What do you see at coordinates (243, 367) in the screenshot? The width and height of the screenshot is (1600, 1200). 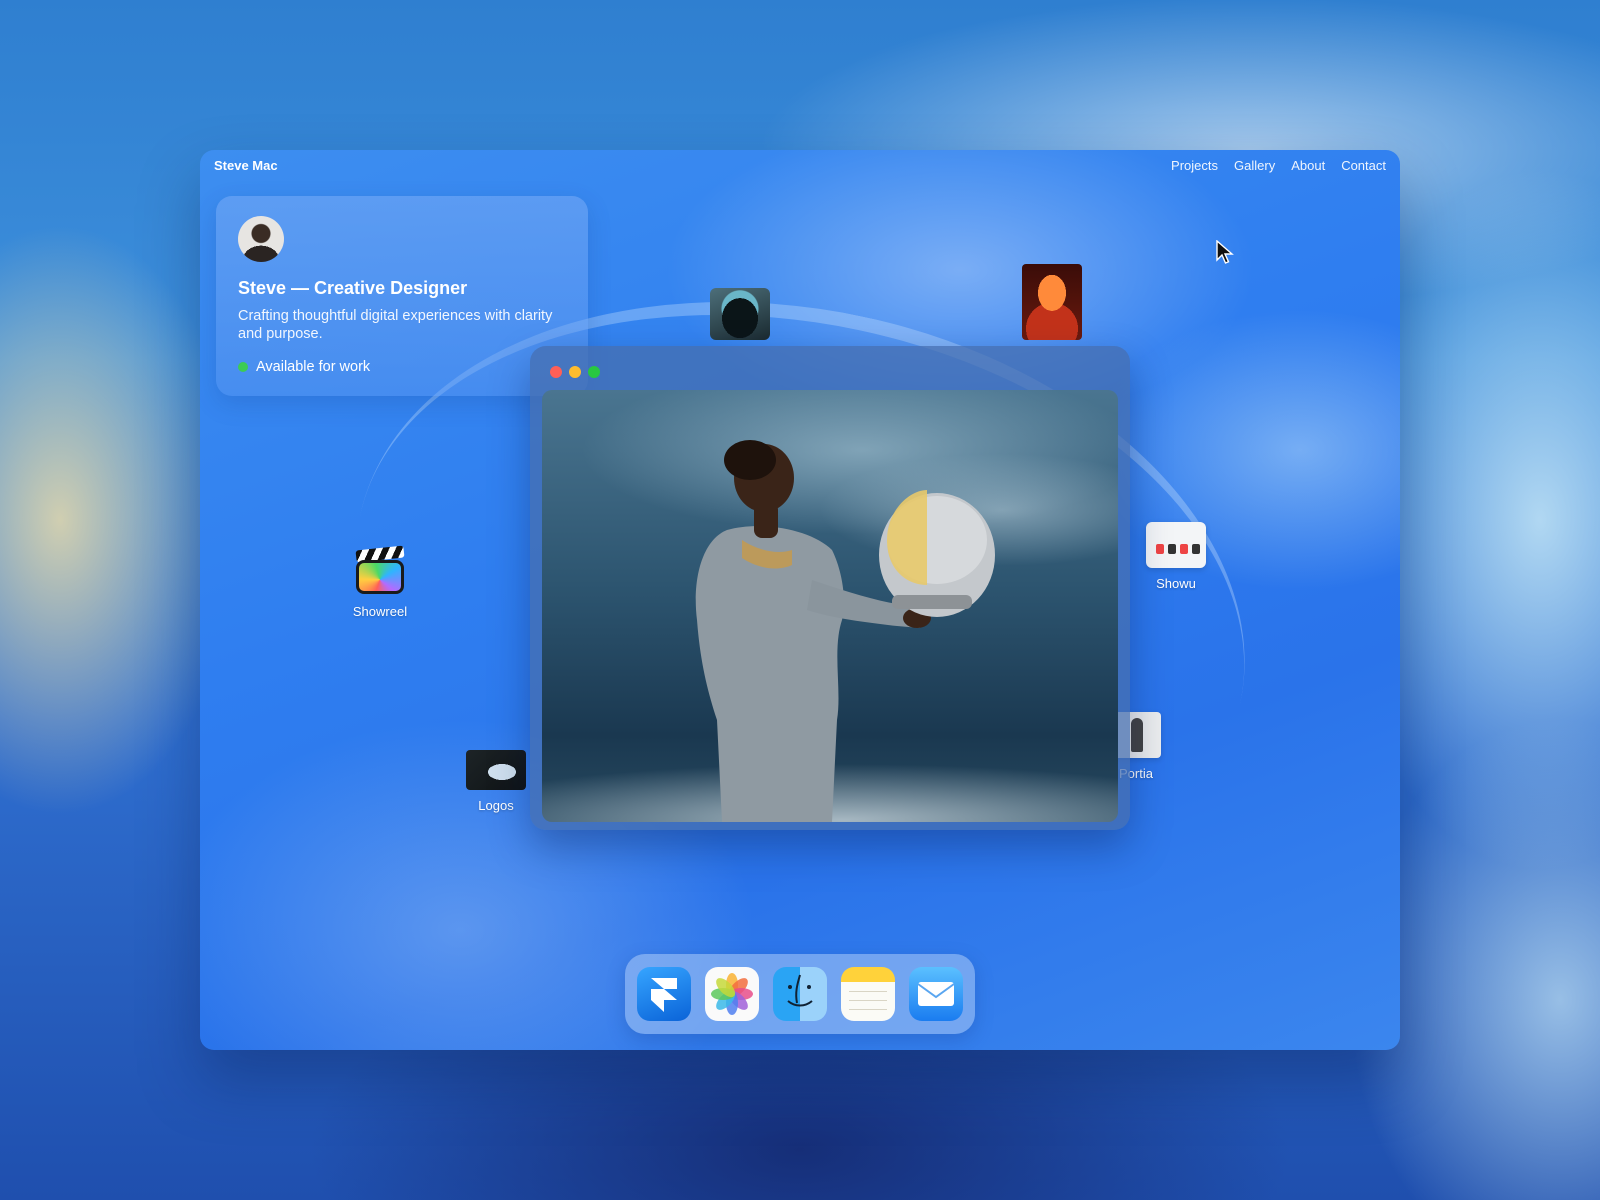 I see `status-dot-icon` at bounding box center [243, 367].